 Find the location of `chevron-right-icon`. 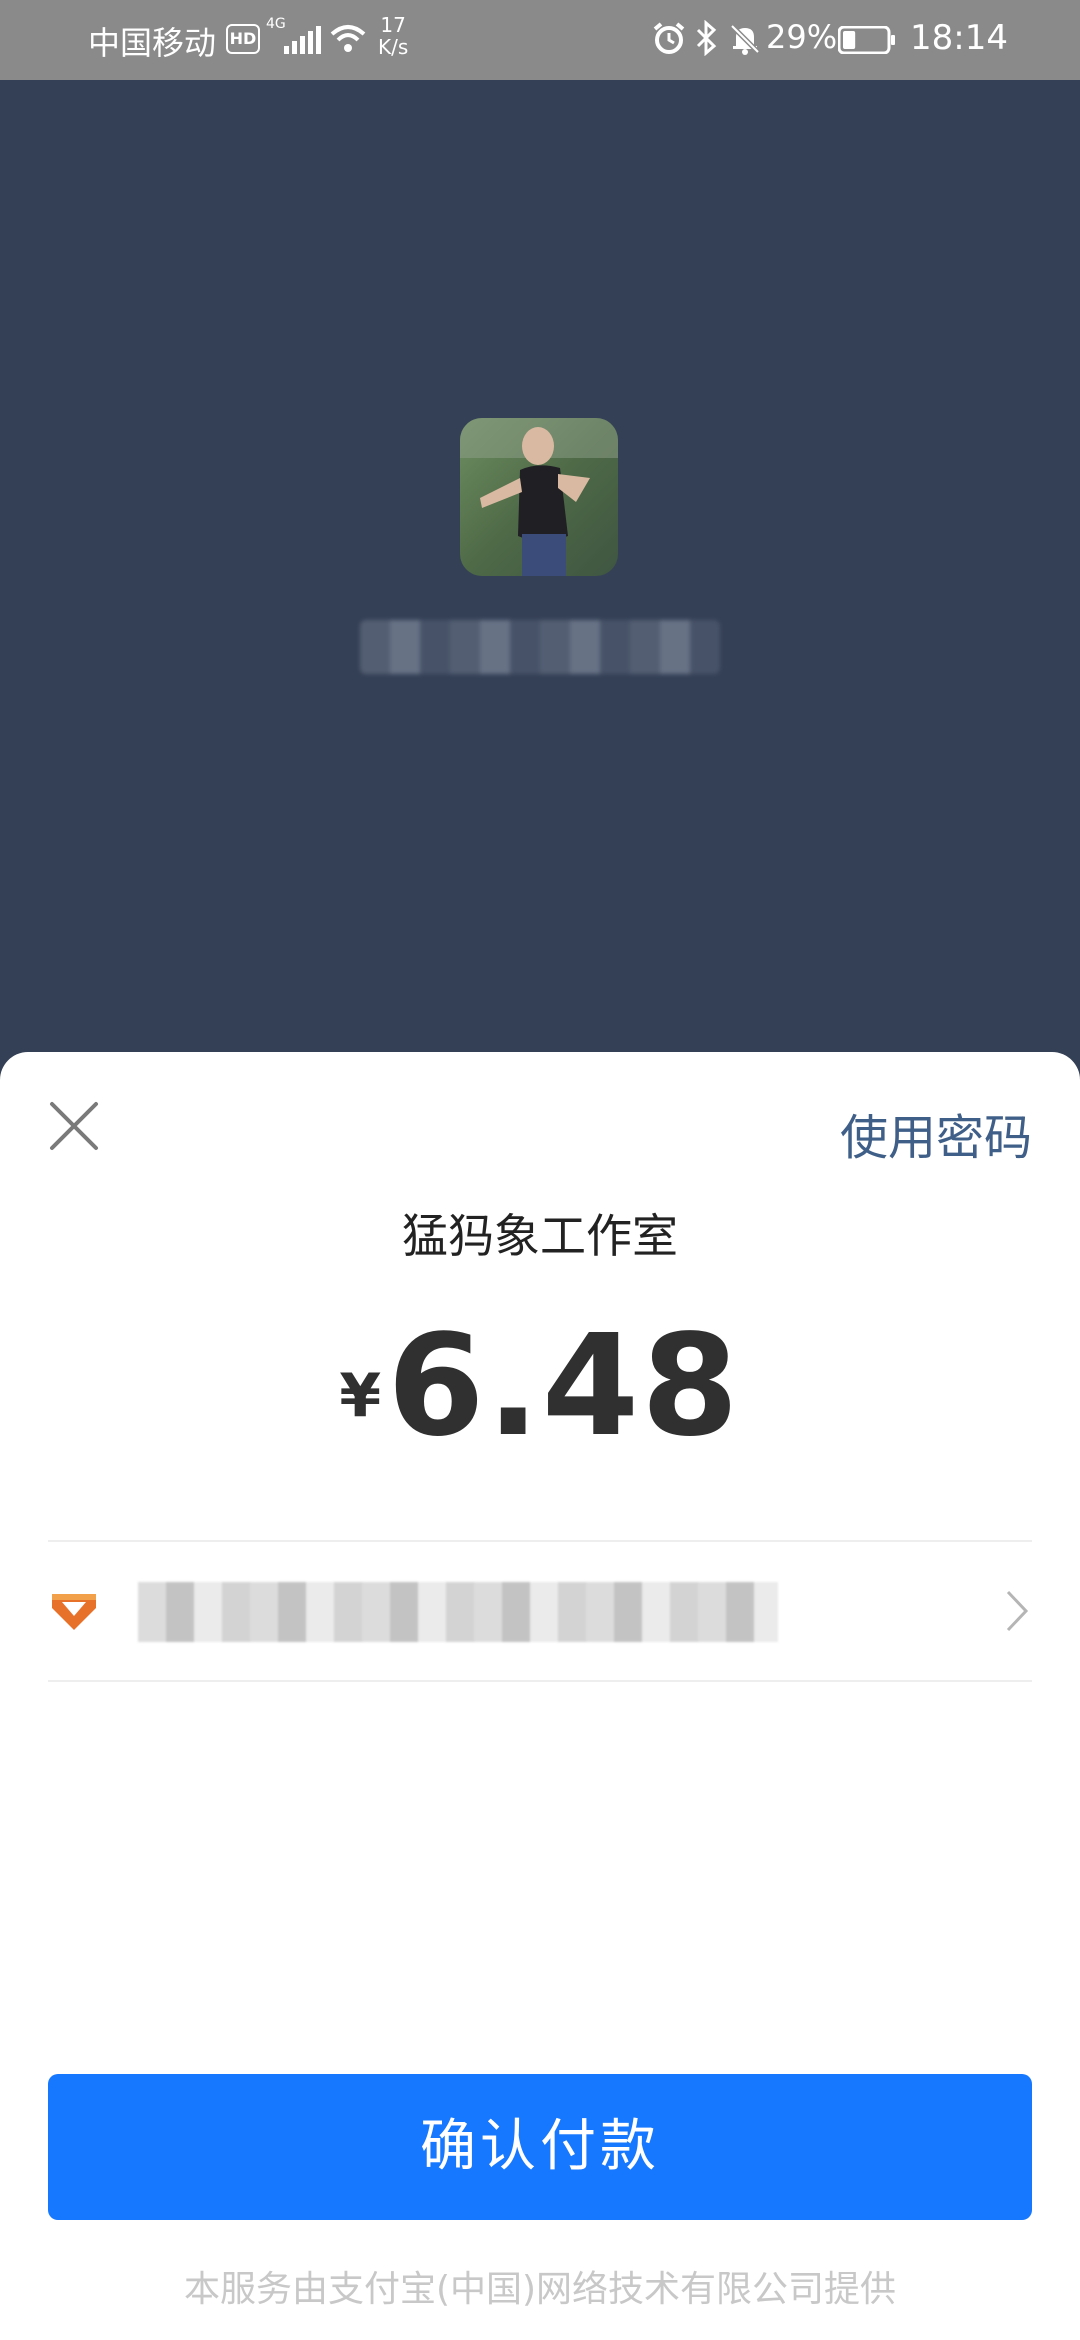

chevron-right-icon is located at coordinates (1017, 1611).